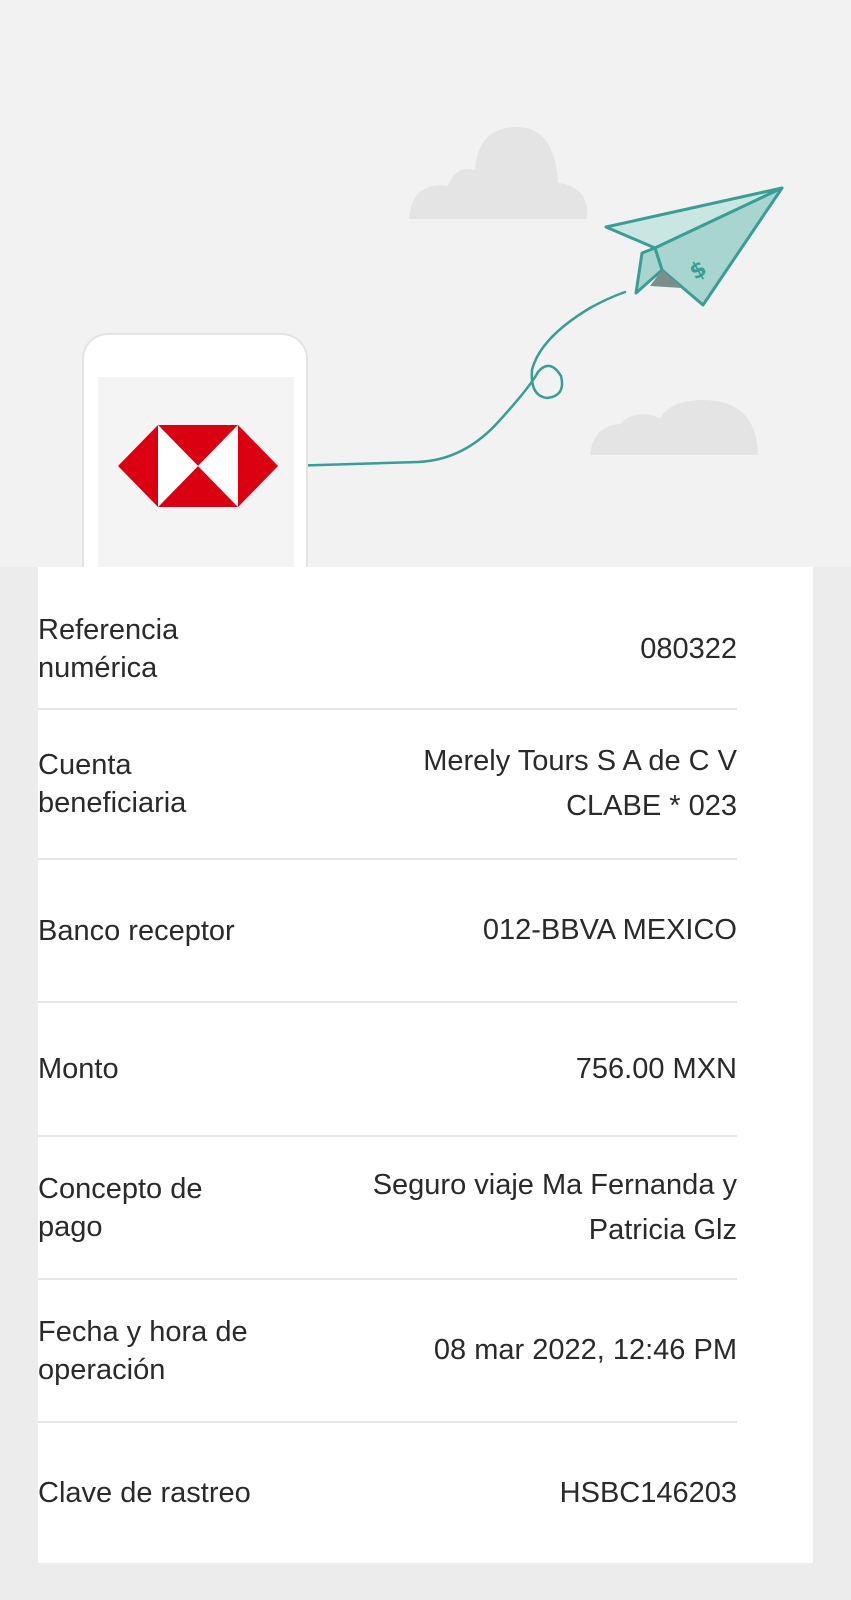  What do you see at coordinates (694, 246) in the screenshot?
I see `paper-plane-icon: $` at bounding box center [694, 246].